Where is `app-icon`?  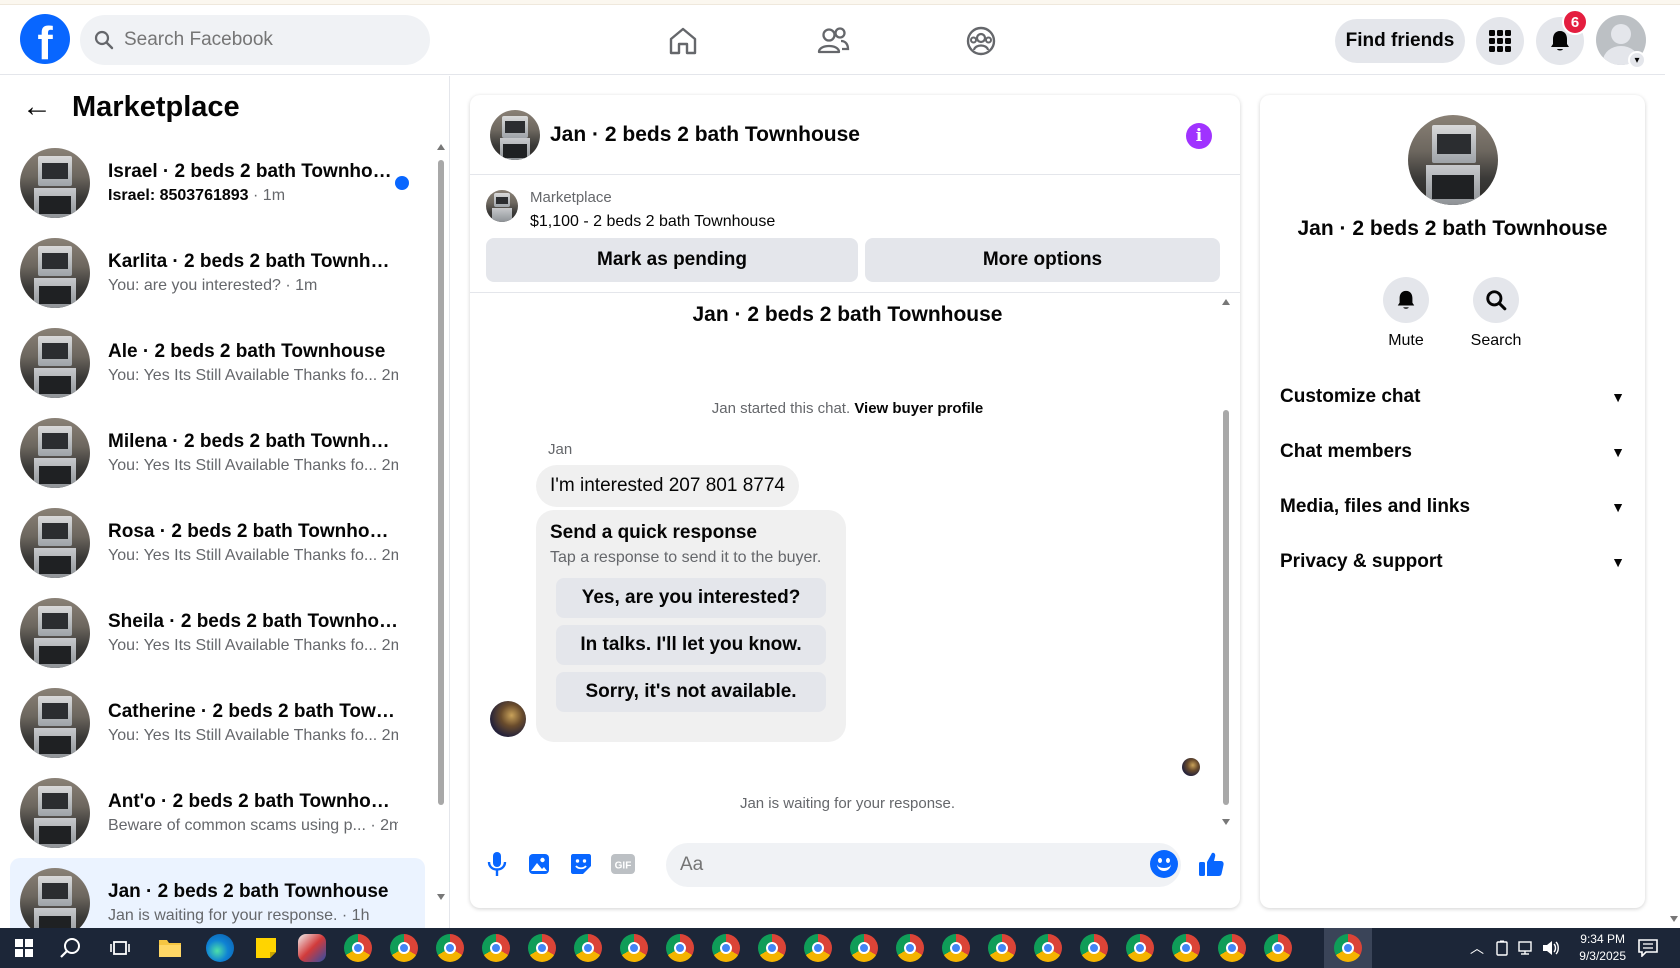
app-icon is located at coordinates (312, 948).